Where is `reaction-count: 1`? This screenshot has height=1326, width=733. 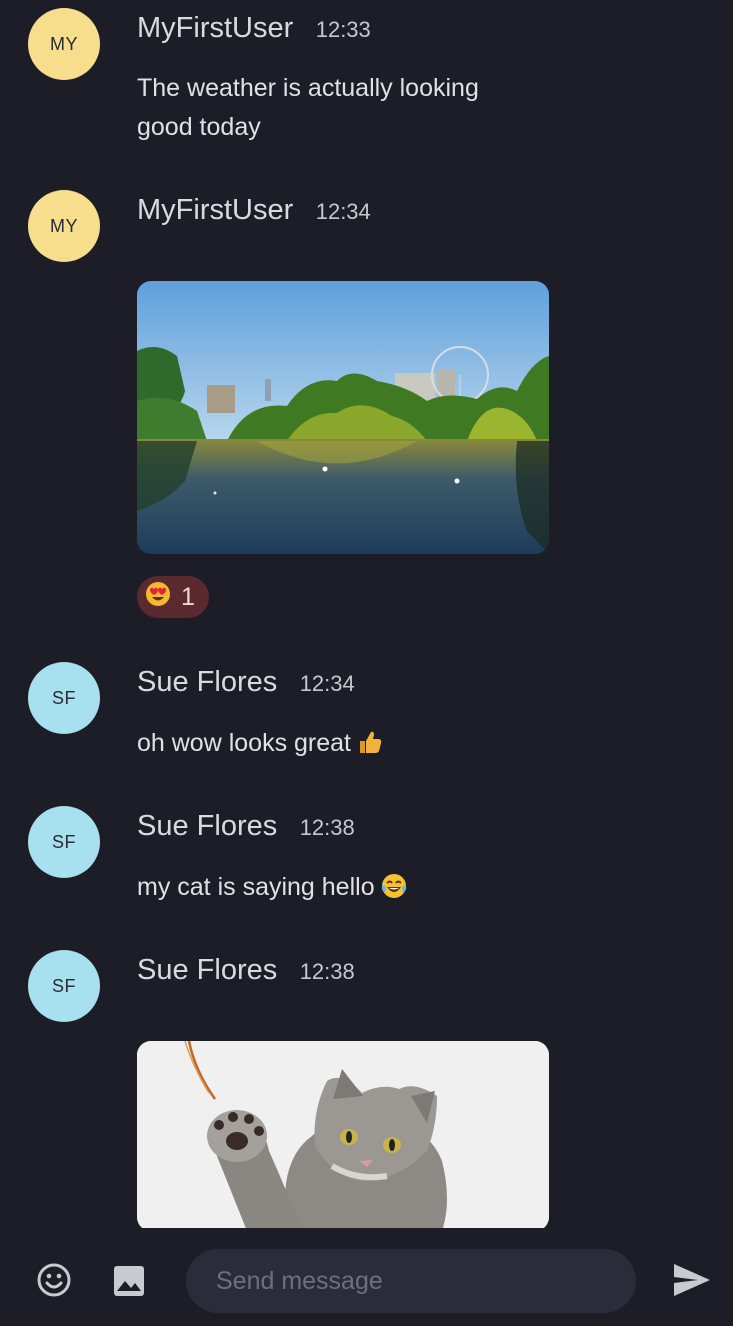
reaction-count: 1 is located at coordinates (188, 596).